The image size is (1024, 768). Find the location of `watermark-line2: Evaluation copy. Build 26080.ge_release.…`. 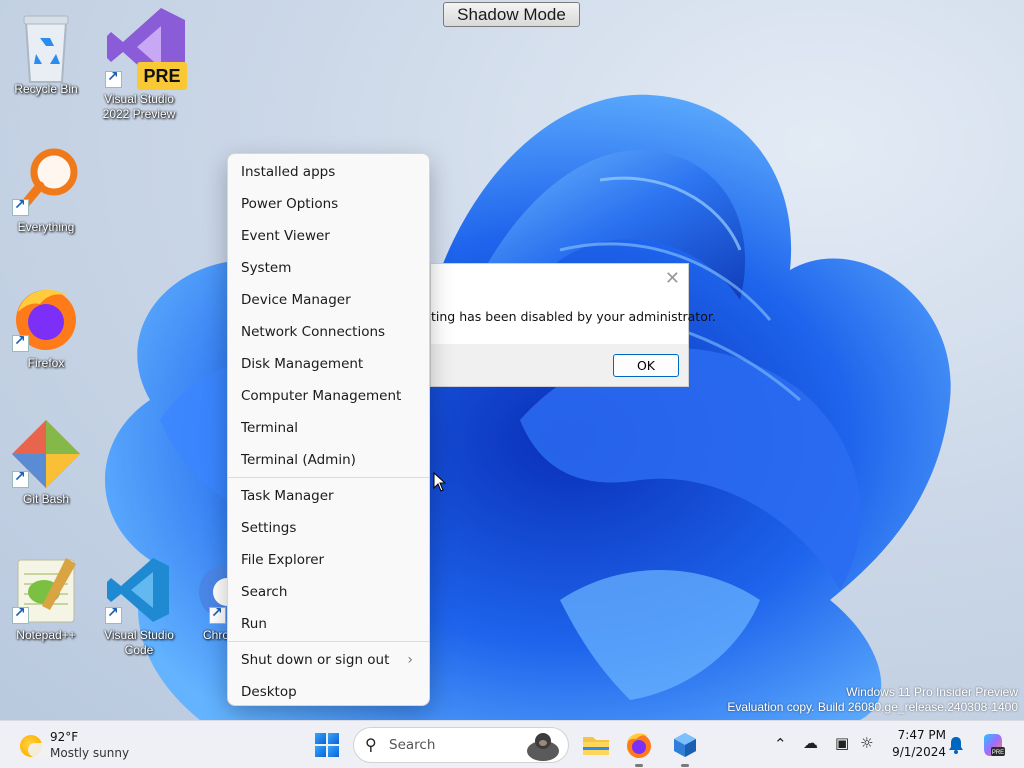

watermark-line2: Evaluation copy. Build 26080.ge_release.… is located at coordinates (872, 707).